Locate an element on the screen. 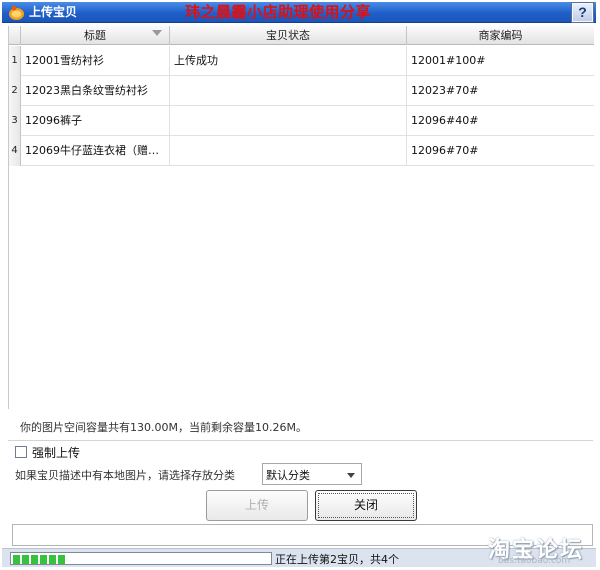 Image resolution: width=600 pixels, height=570 pixels. status-text: 正在上传第2宝贝，共4个 is located at coordinates (337, 559).